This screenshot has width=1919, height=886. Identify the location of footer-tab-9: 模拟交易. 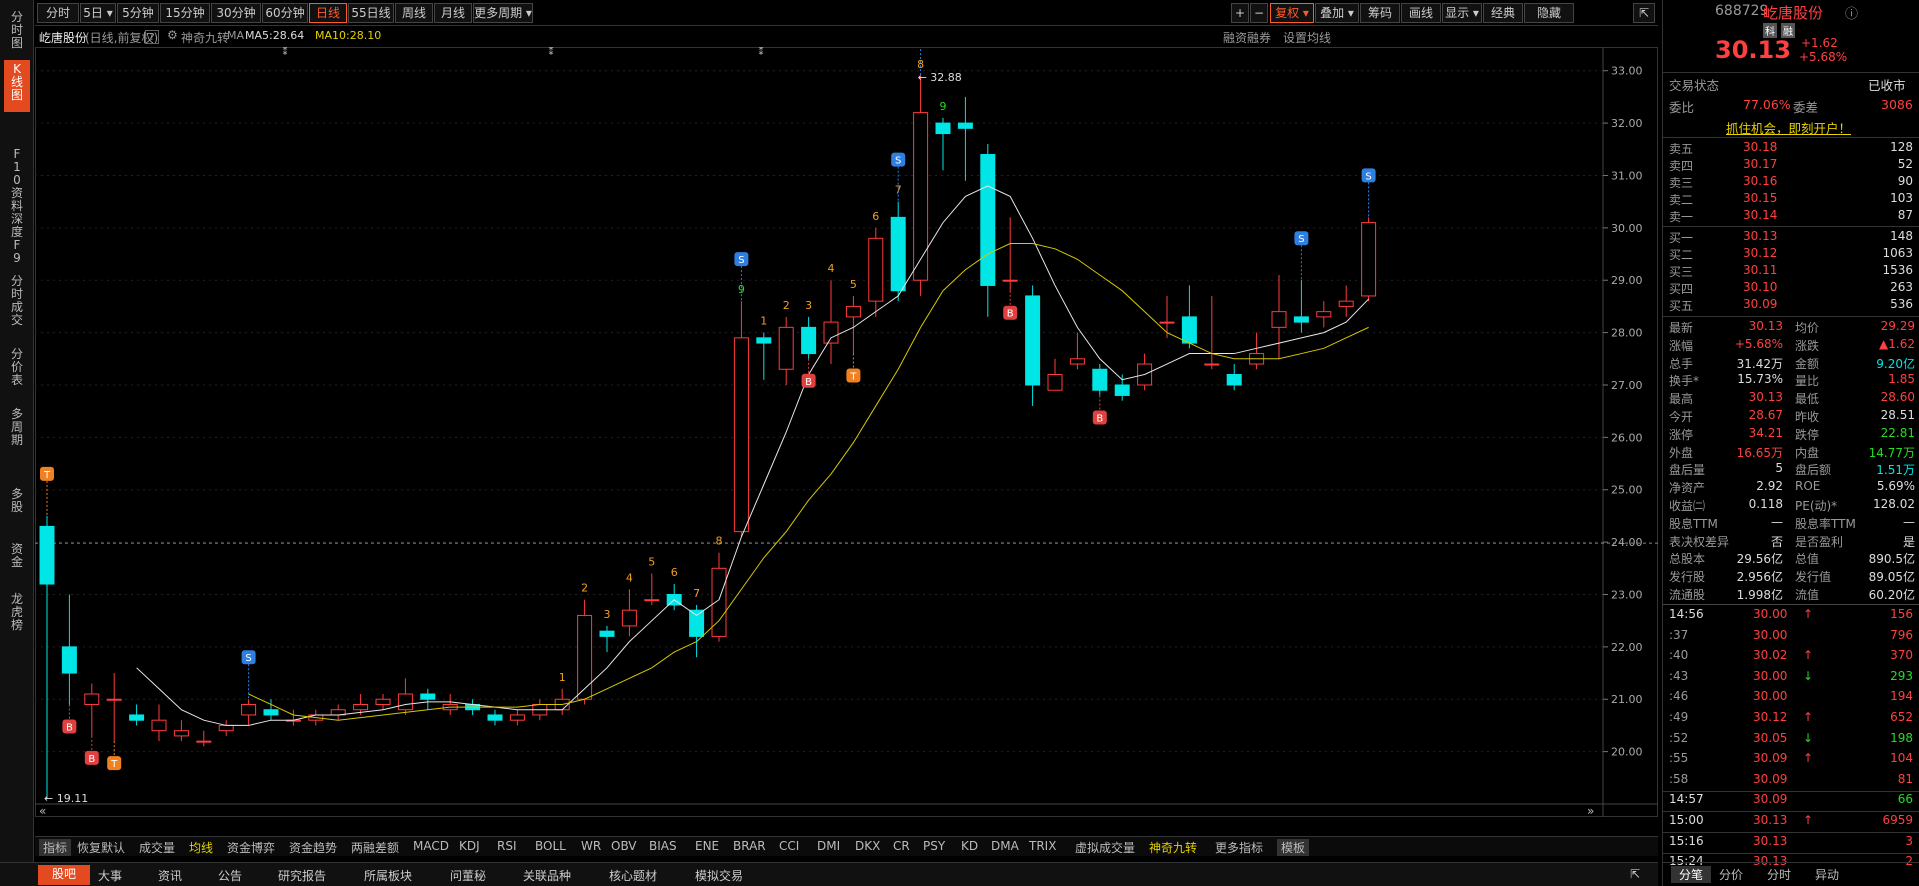
(719, 875).